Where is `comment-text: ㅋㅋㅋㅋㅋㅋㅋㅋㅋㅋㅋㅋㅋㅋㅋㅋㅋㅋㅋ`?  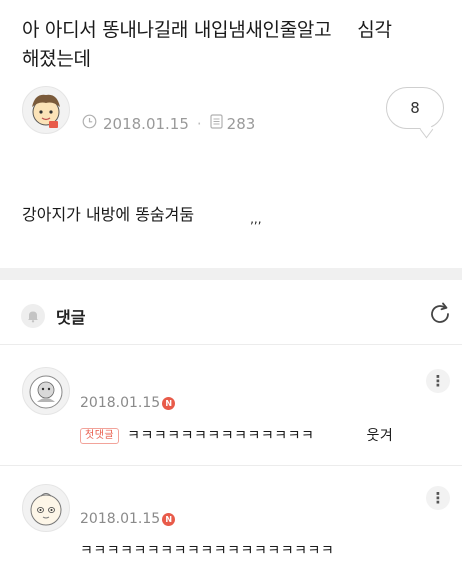 comment-text: ㅋㅋㅋㅋㅋㅋㅋㅋㅋㅋㅋㅋㅋㅋㅋㅋㅋㅋㅋ is located at coordinates (207, 551).